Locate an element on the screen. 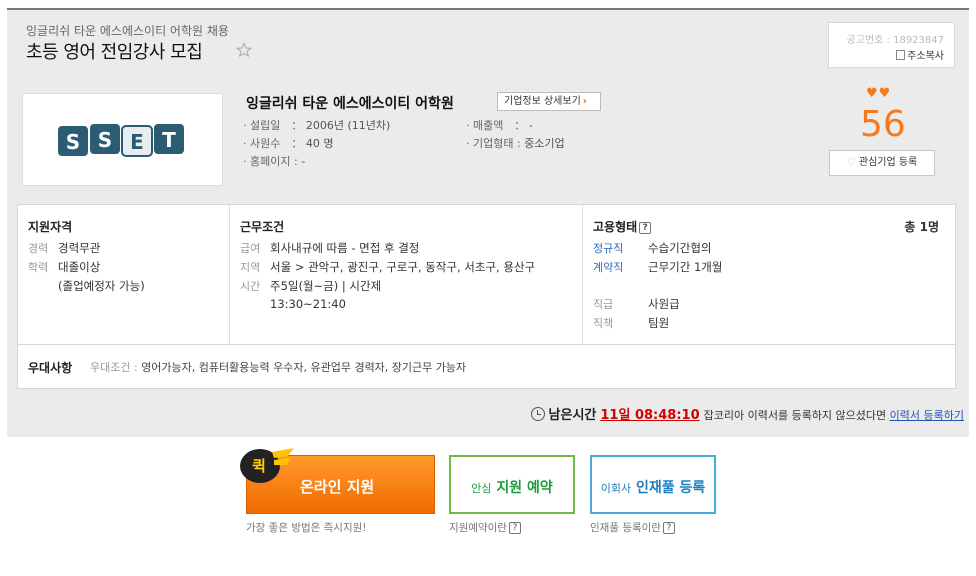 This screenshot has height=576, width=976. company-field-employees: · 사원수 ： 40 명 is located at coordinates (288, 143).